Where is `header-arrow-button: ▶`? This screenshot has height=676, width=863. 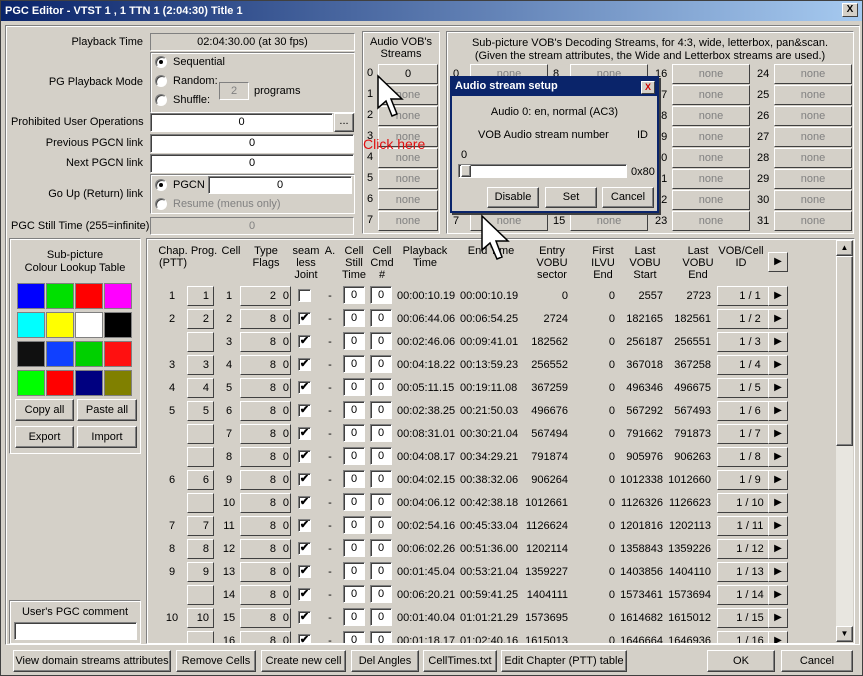
header-arrow-button: ▶ is located at coordinates (778, 262).